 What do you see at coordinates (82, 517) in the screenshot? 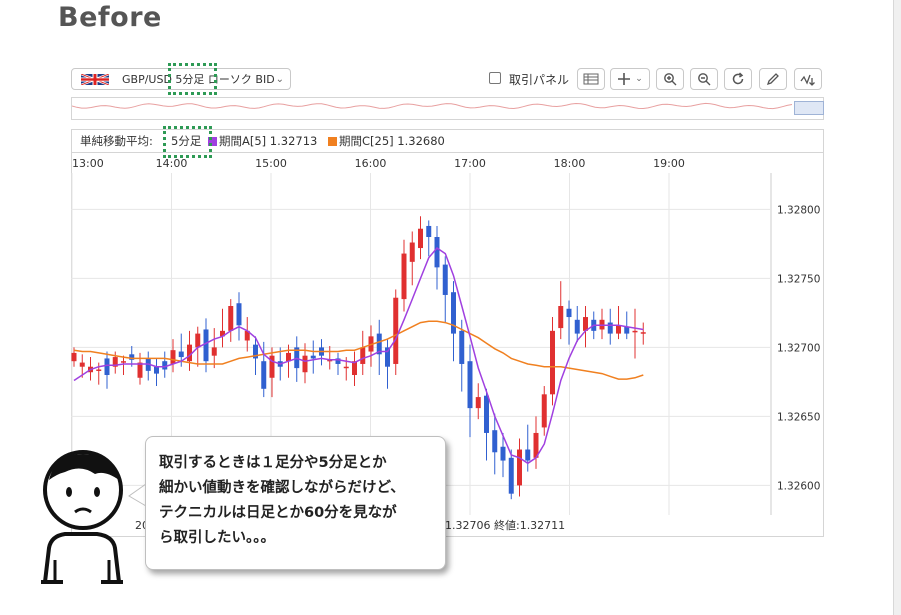
I see `worried-person-illustration` at bounding box center [82, 517].